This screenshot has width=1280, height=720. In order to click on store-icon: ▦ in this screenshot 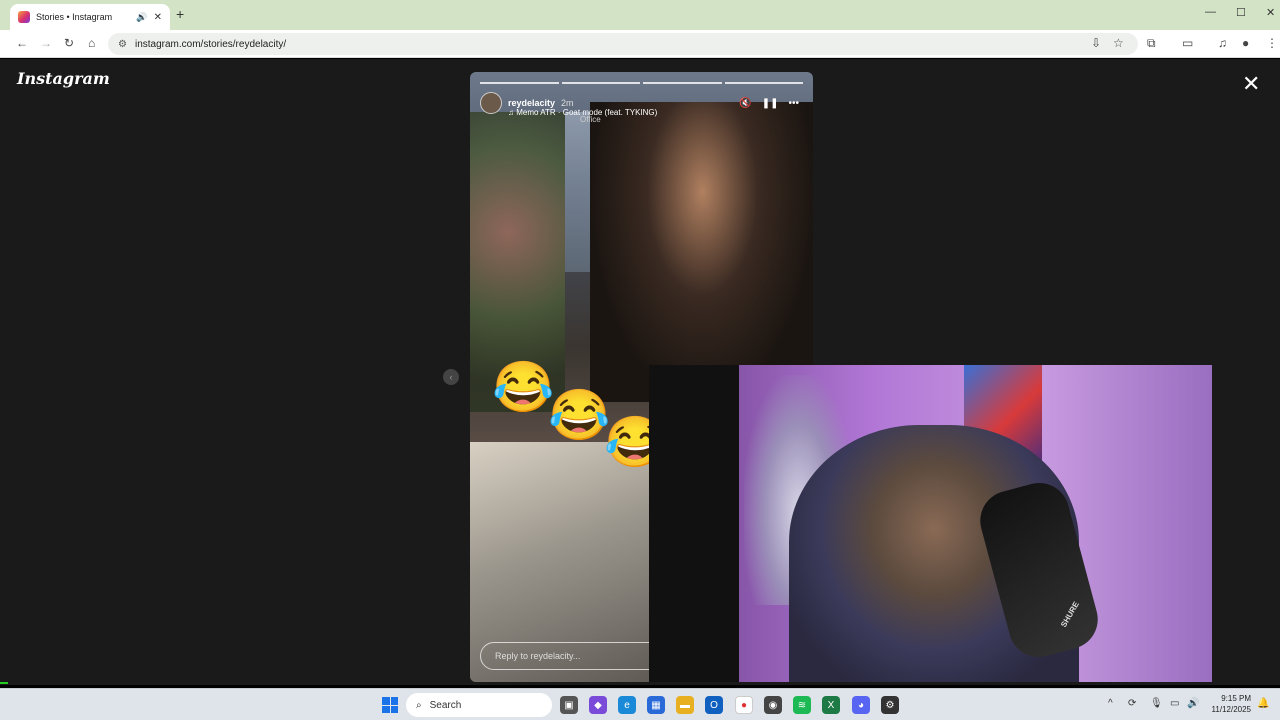, I will do `click(656, 705)`.